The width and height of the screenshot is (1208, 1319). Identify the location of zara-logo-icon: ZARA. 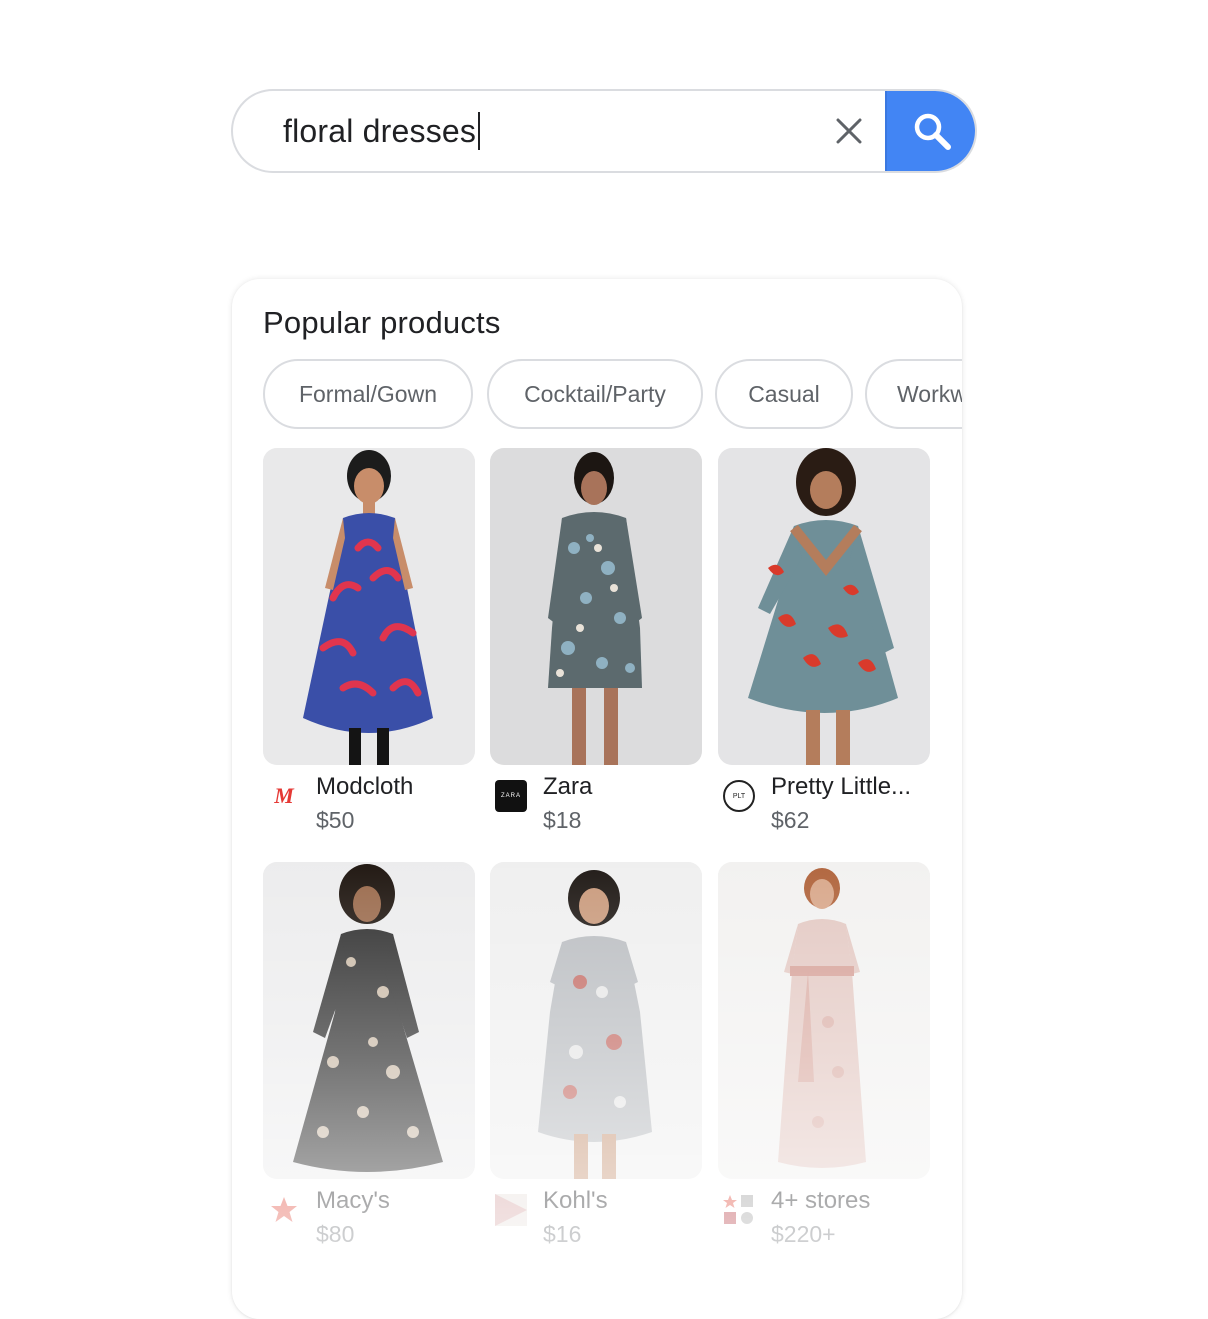
(511, 796).